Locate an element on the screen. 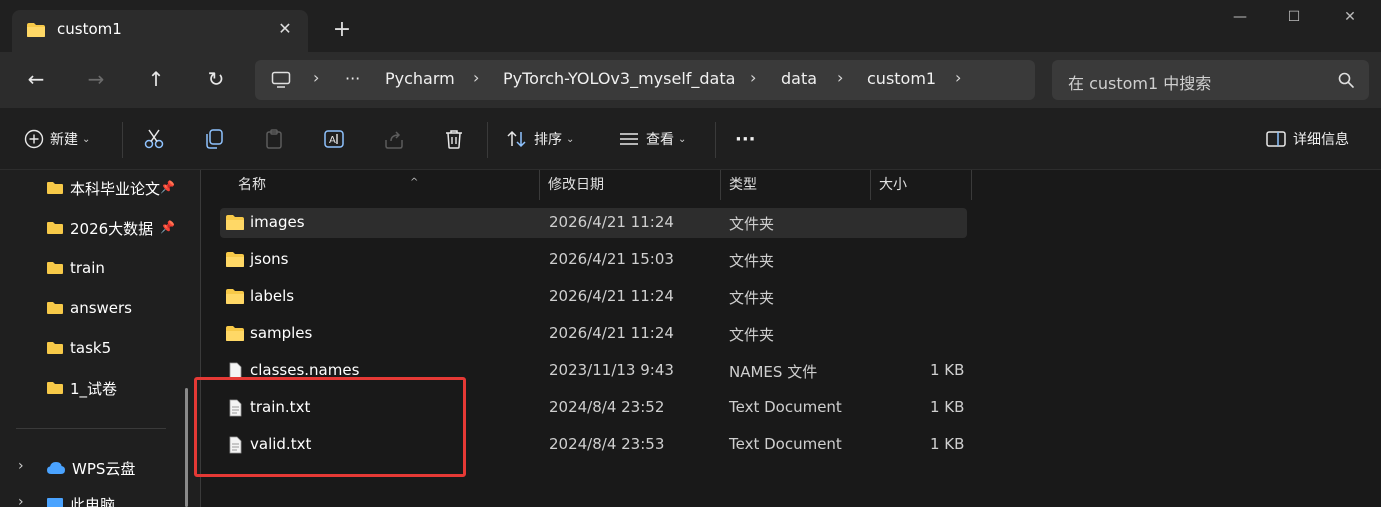  file-name: samples is located at coordinates (281, 333).